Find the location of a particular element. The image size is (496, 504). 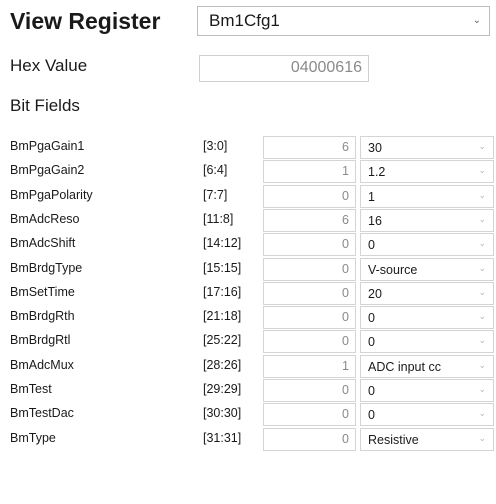

bit-option-select: 16 ⌄ is located at coordinates (427, 220).